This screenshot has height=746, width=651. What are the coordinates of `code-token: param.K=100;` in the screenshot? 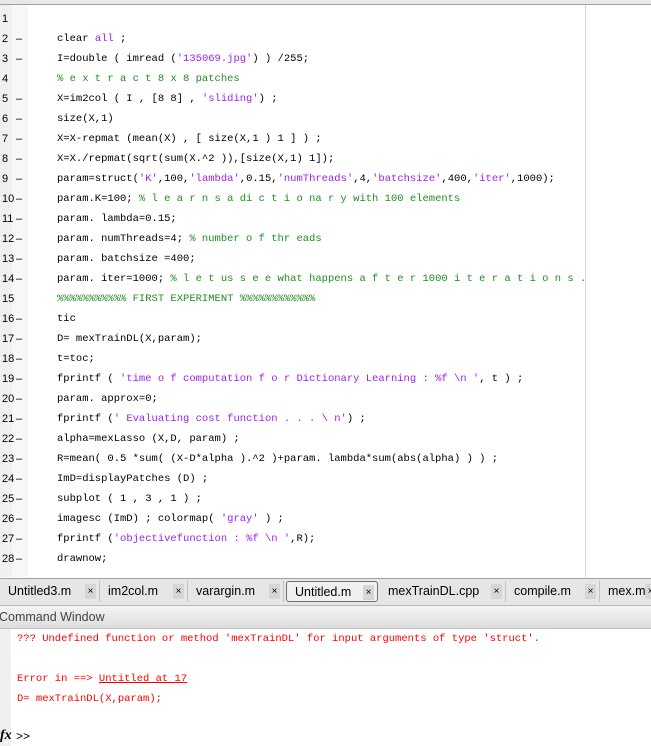 It's located at (98, 199).